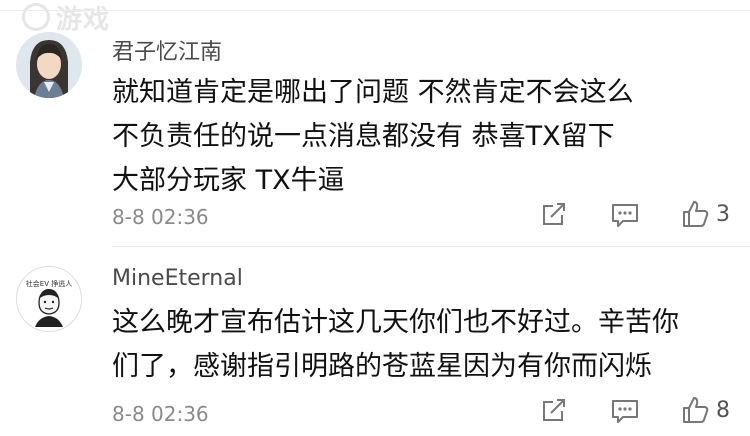  I want to click on avatar: 社会EV 挣逃人, so click(49, 299).